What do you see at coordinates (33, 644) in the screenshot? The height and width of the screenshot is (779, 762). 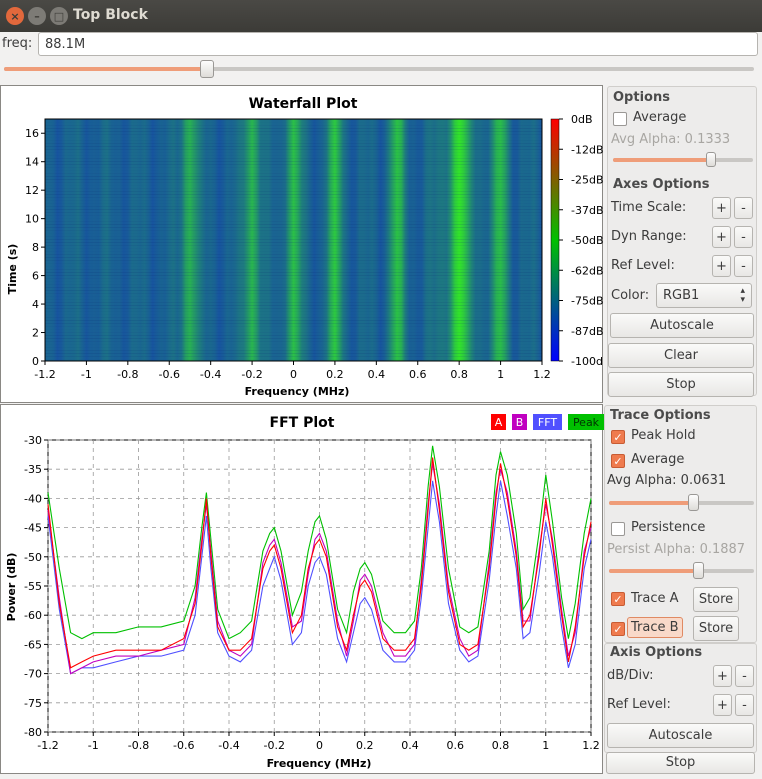 I see `fft-y-tick-label: -65` at bounding box center [33, 644].